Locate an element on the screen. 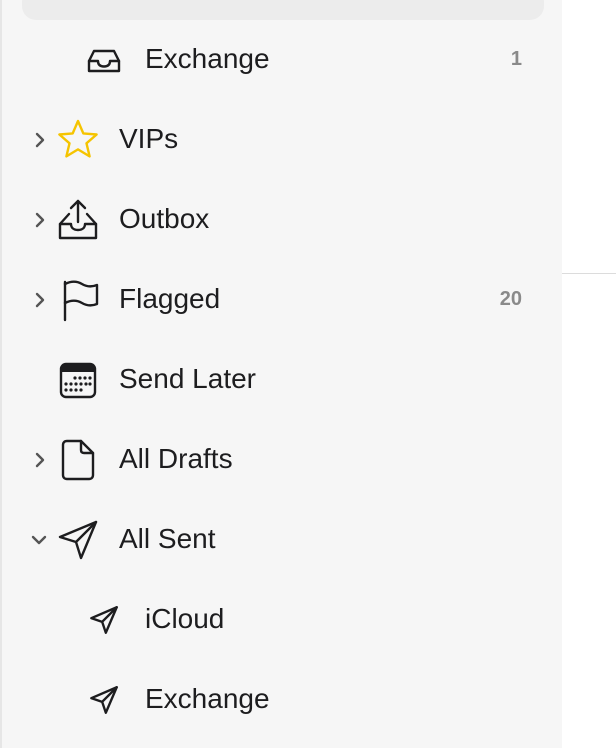 The width and height of the screenshot is (616, 748). mailbox-label: All Drafts is located at coordinates (176, 458).